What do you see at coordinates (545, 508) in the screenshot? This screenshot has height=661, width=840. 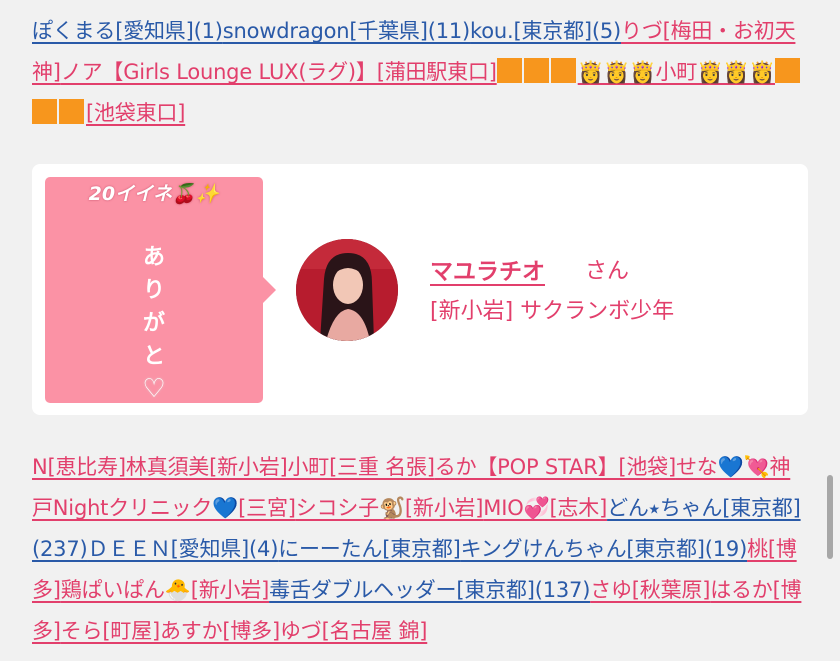 I see `name-link: MIO💞[志木]` at bounding box center [545, 508].